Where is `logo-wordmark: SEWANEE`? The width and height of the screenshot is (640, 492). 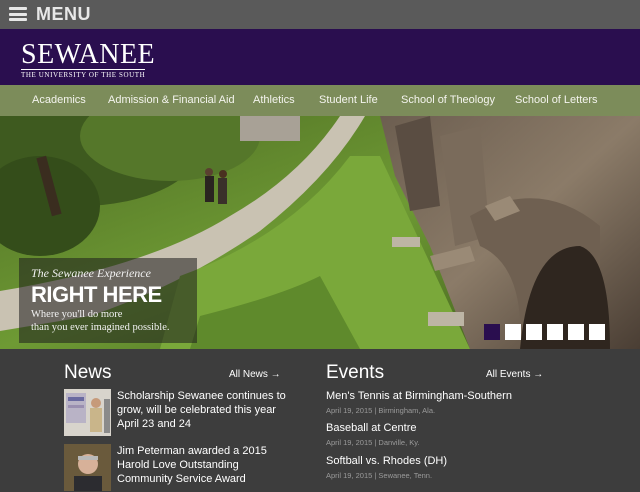
logo-wordmark: SEWANEE is located at coordinates (88, 54).